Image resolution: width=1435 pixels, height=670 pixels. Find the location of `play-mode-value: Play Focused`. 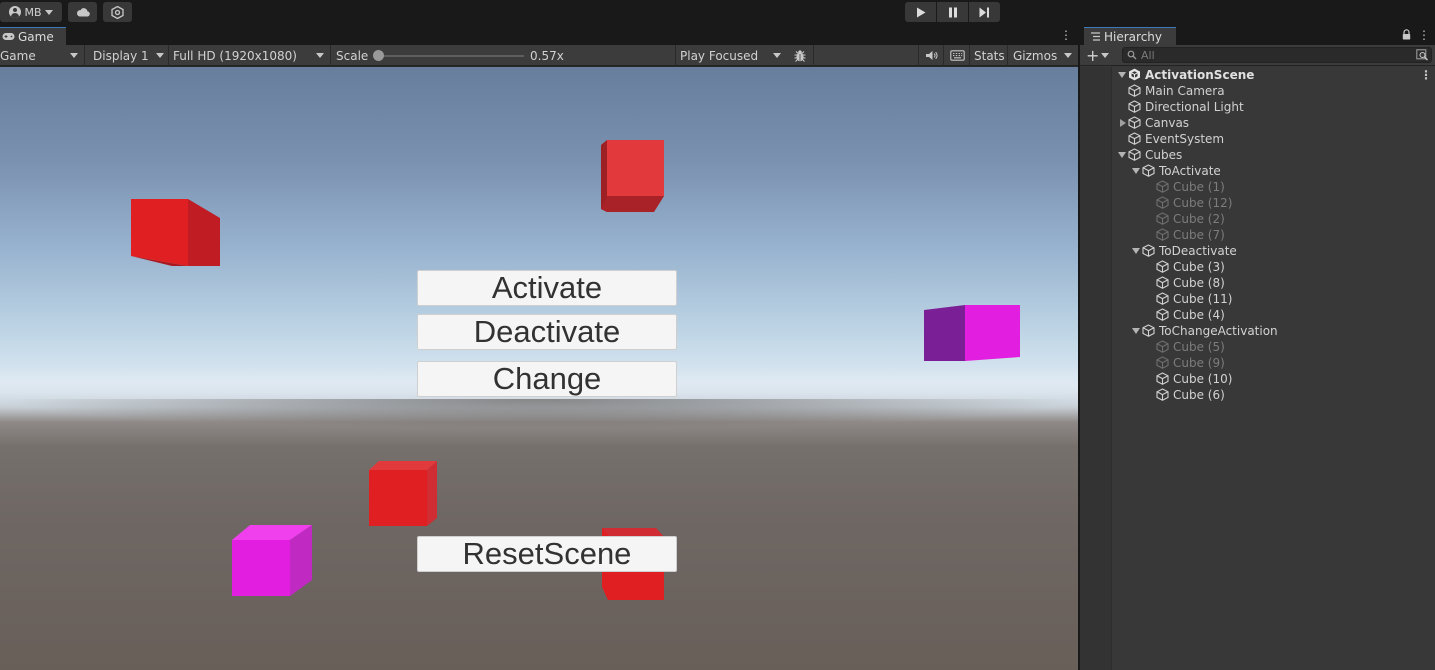

play-mode-value: Play Focused is located at coordinates (719, 55).